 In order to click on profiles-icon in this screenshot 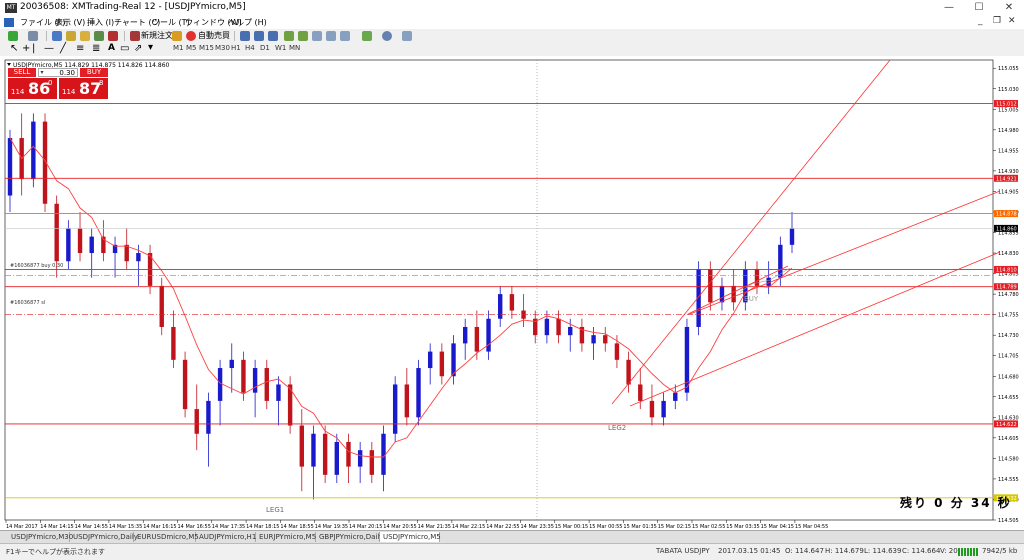, I will do `click(33, 36)`.